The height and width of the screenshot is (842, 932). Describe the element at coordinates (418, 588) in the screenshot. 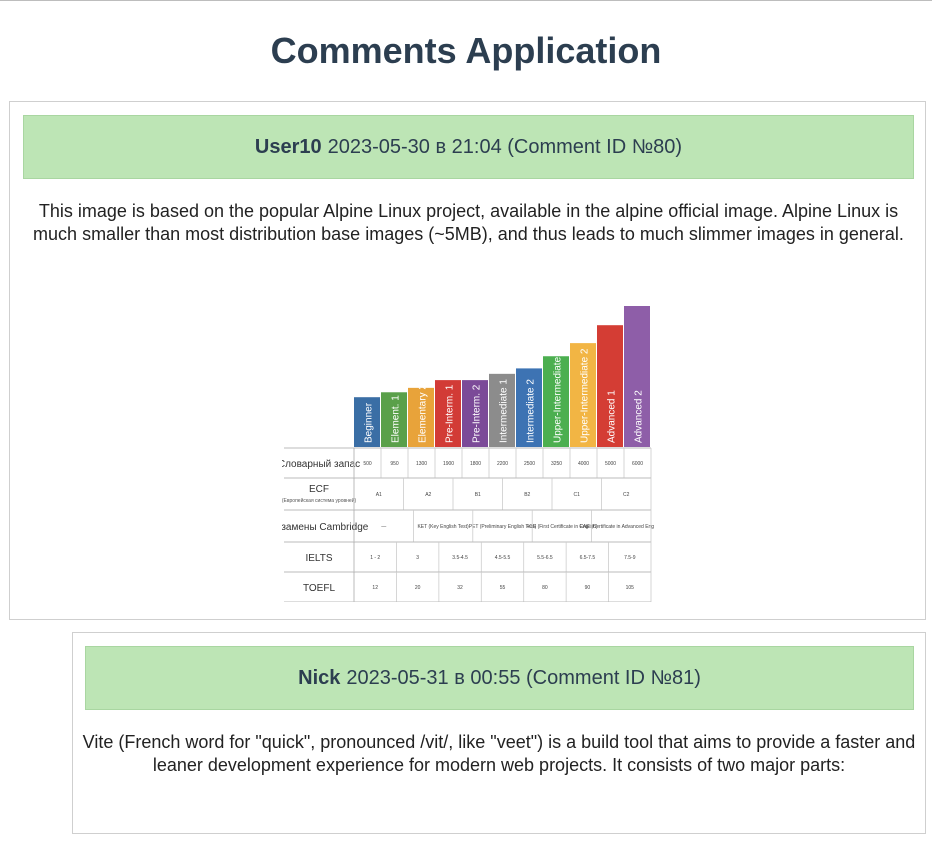

I see `table-cell: 20` at that location.